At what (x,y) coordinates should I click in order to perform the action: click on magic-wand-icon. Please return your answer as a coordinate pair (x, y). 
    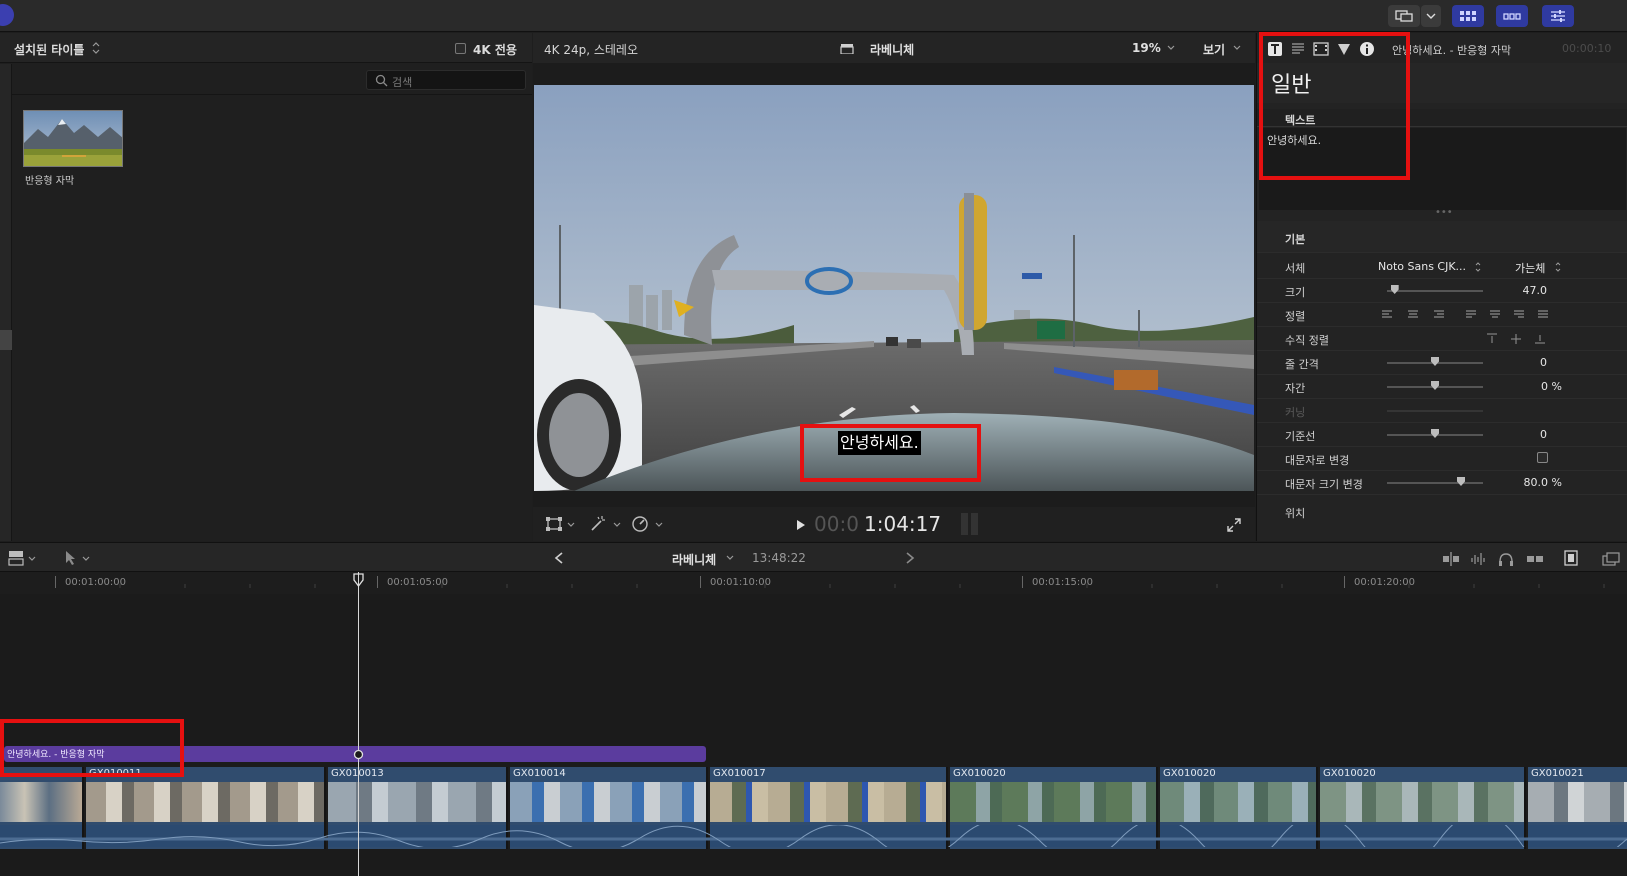
    Looking at the image, I should click on (598, 524).